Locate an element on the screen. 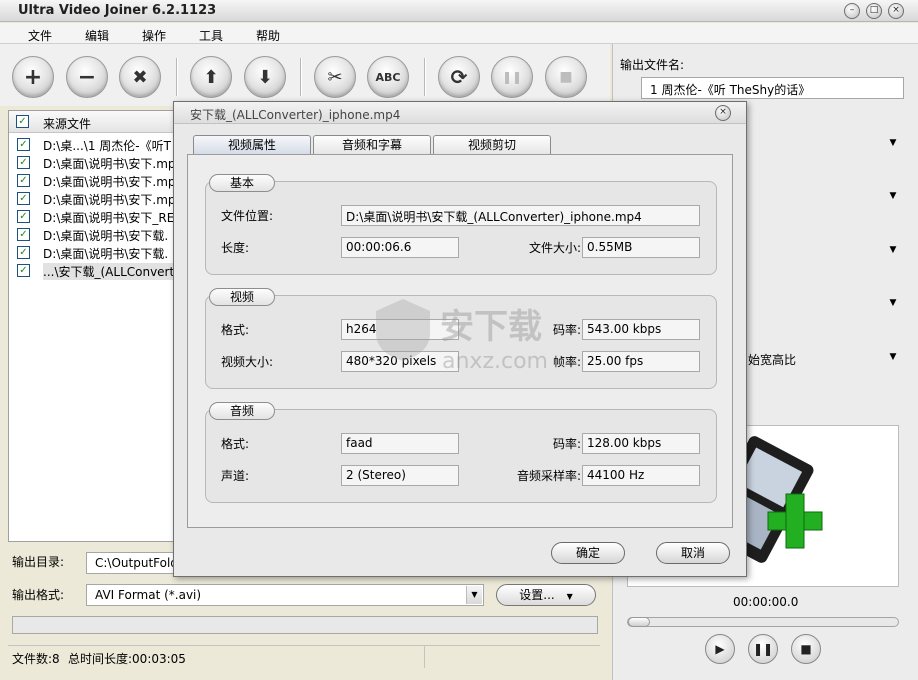 Image resolution: width=918 pixels, height=680 pixels. output-format-label: 输出格式: is located at coordinates (38, 595).